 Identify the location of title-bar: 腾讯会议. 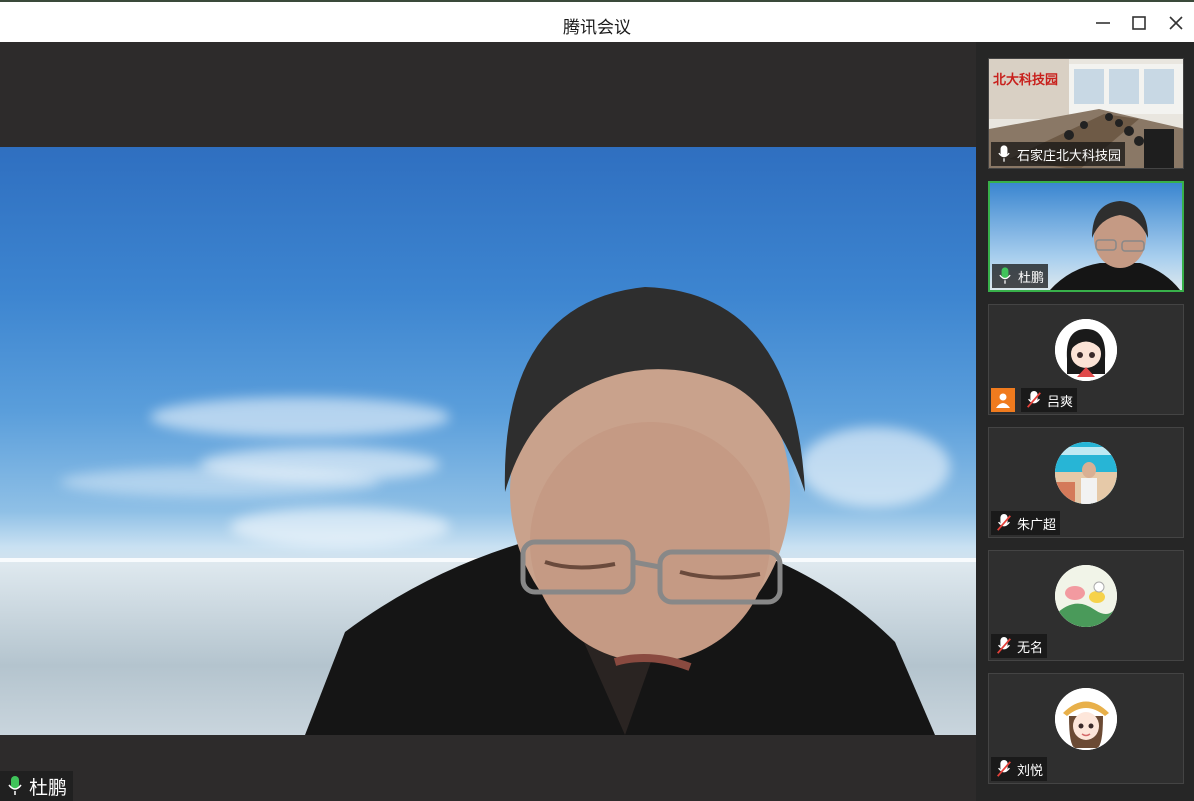
(597, 21).